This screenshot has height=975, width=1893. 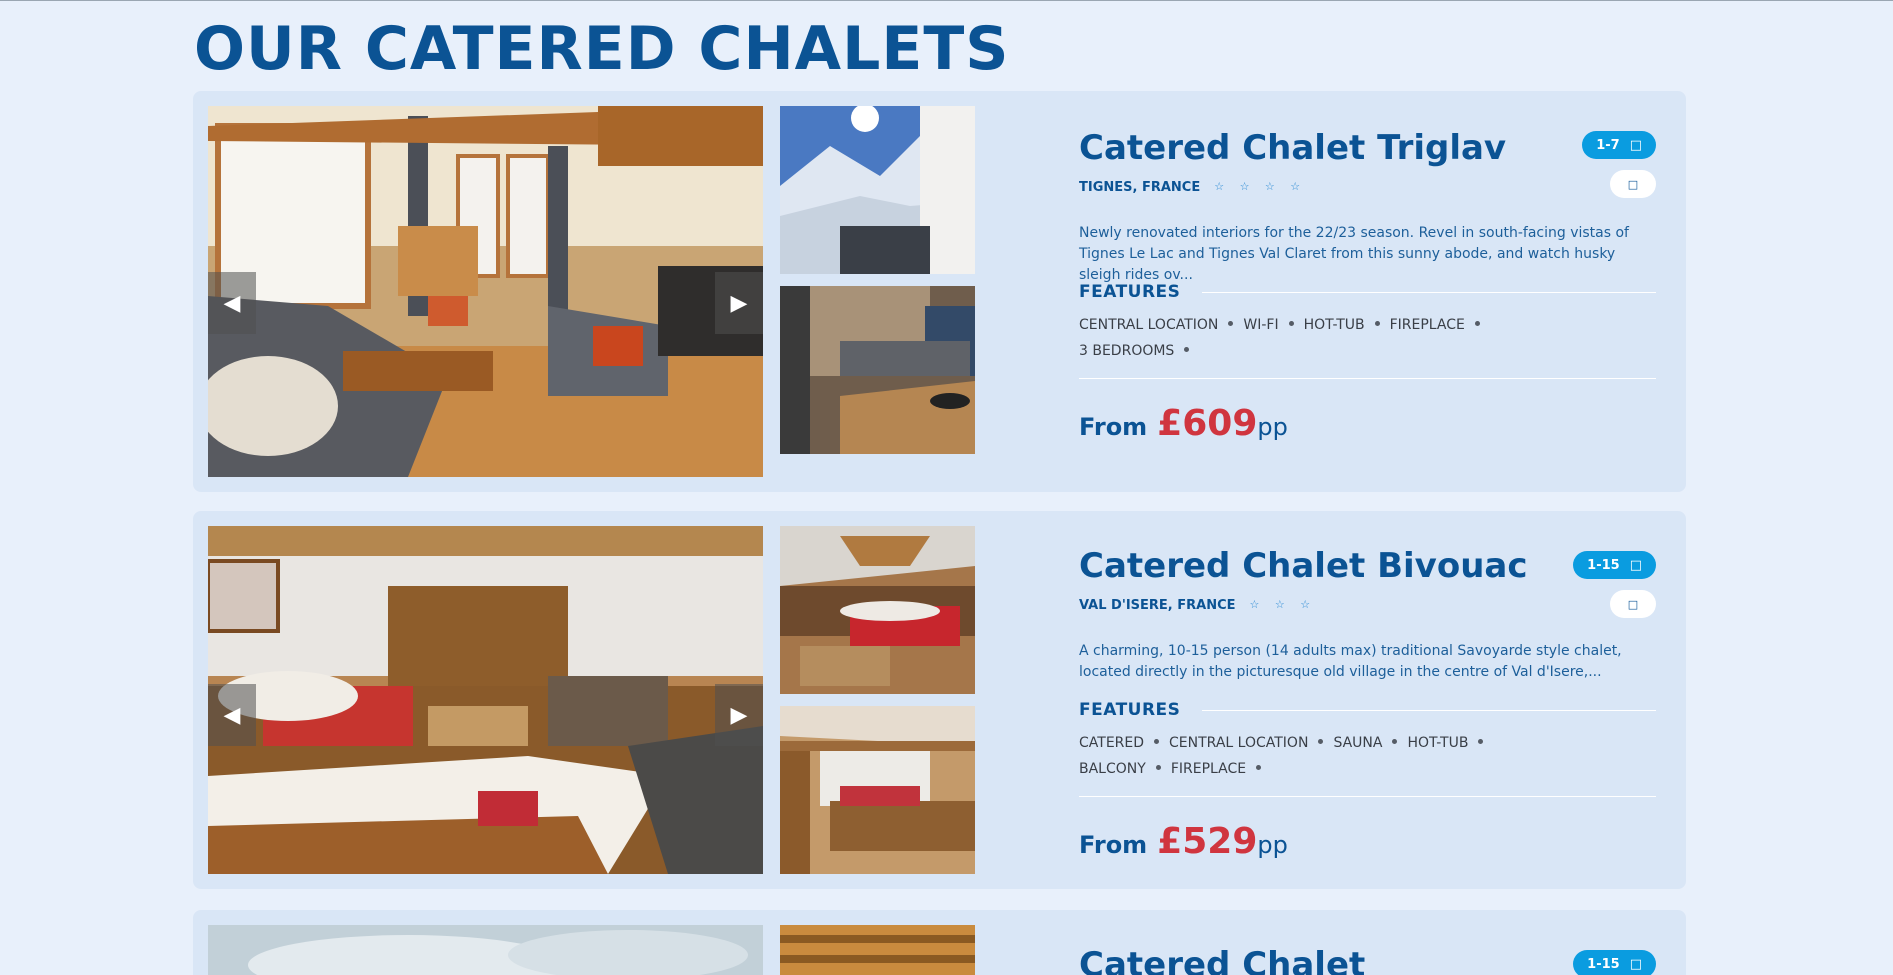 I want to click on page-title: OUR CATERED CHALETS, so click(x=602, y=49).